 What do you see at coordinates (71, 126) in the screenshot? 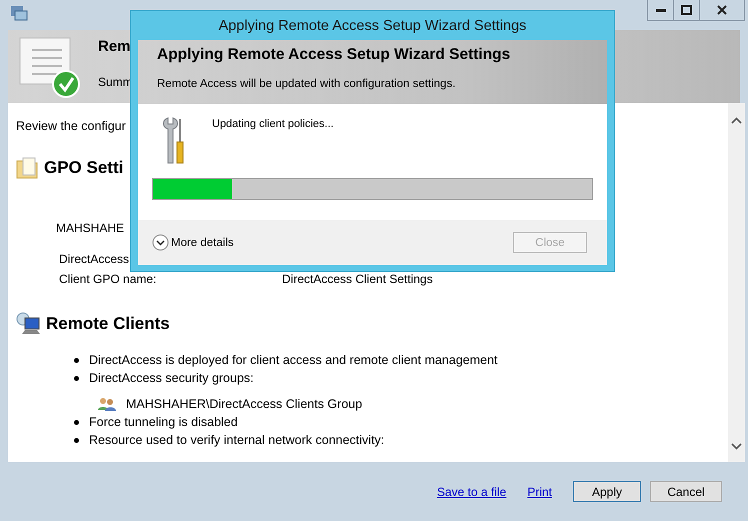
I see `intro-text: Review the configur` at bounding box center [71, 126].